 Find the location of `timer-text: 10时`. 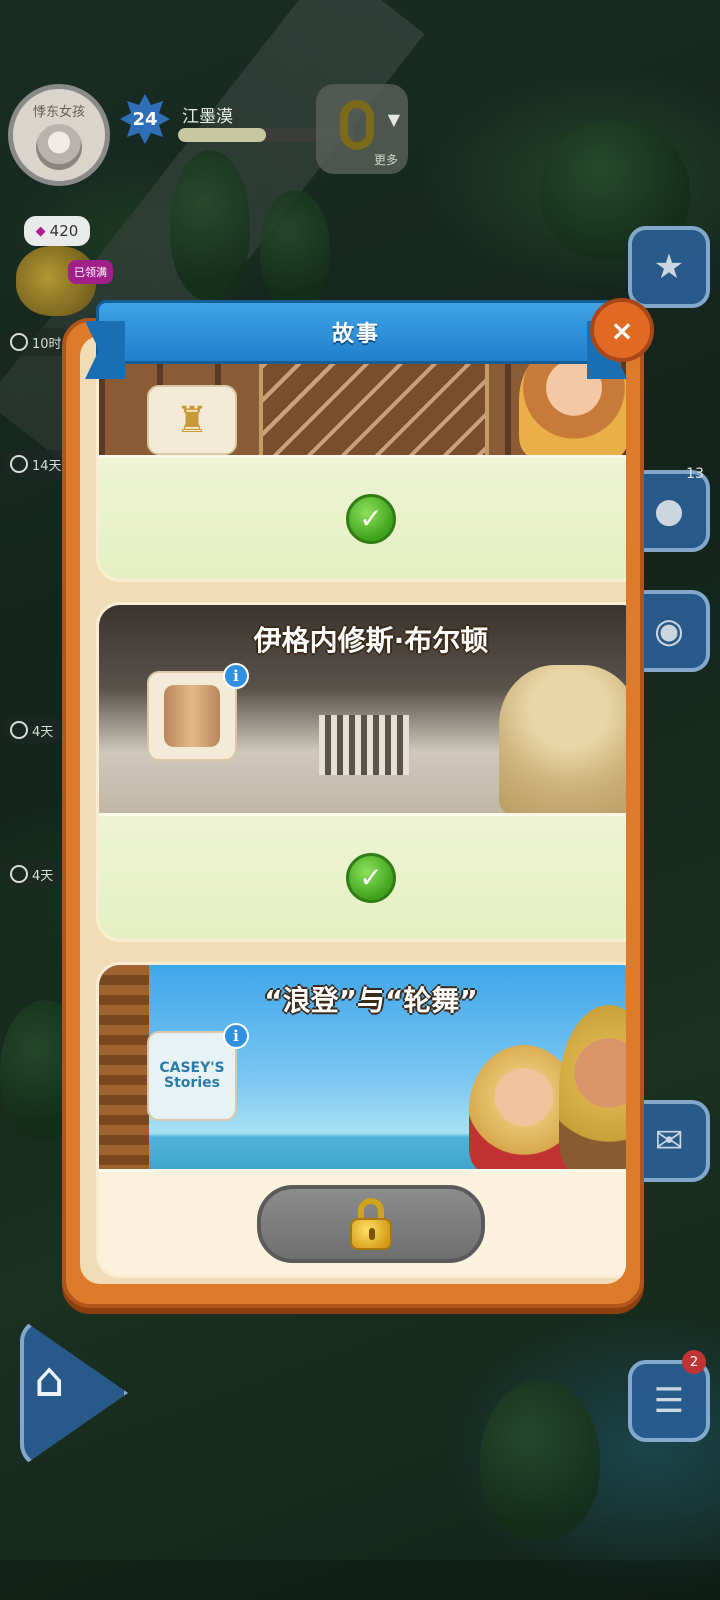

timer-text: 10时 is located at coordinates (47, 344).